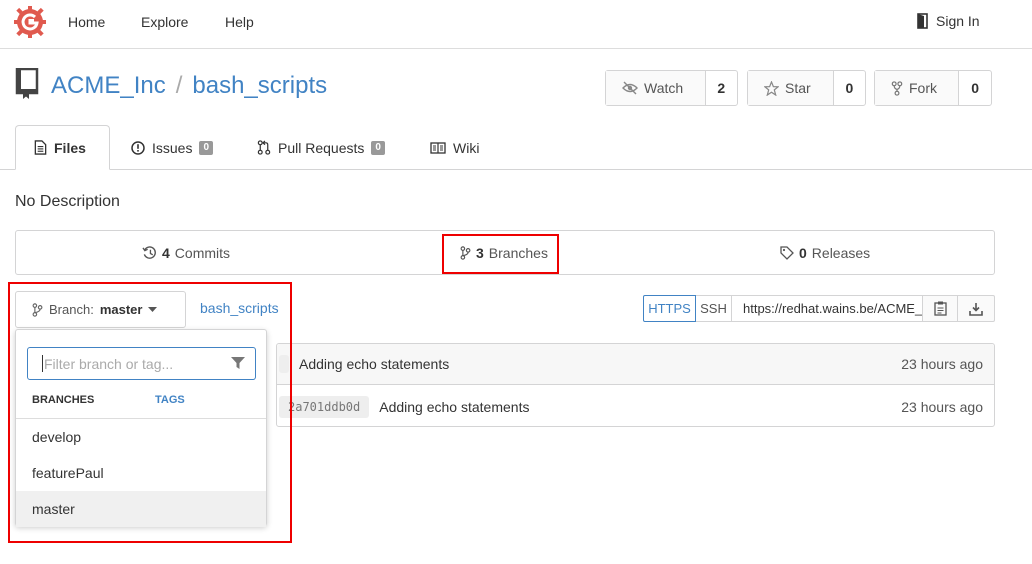 Image resolution: width=1032 pixels, height=564 pixels. What do you see at coordinates (803, 253) in the screenshot?
I see `releases-count: 0` at bounding box center [803, 253].